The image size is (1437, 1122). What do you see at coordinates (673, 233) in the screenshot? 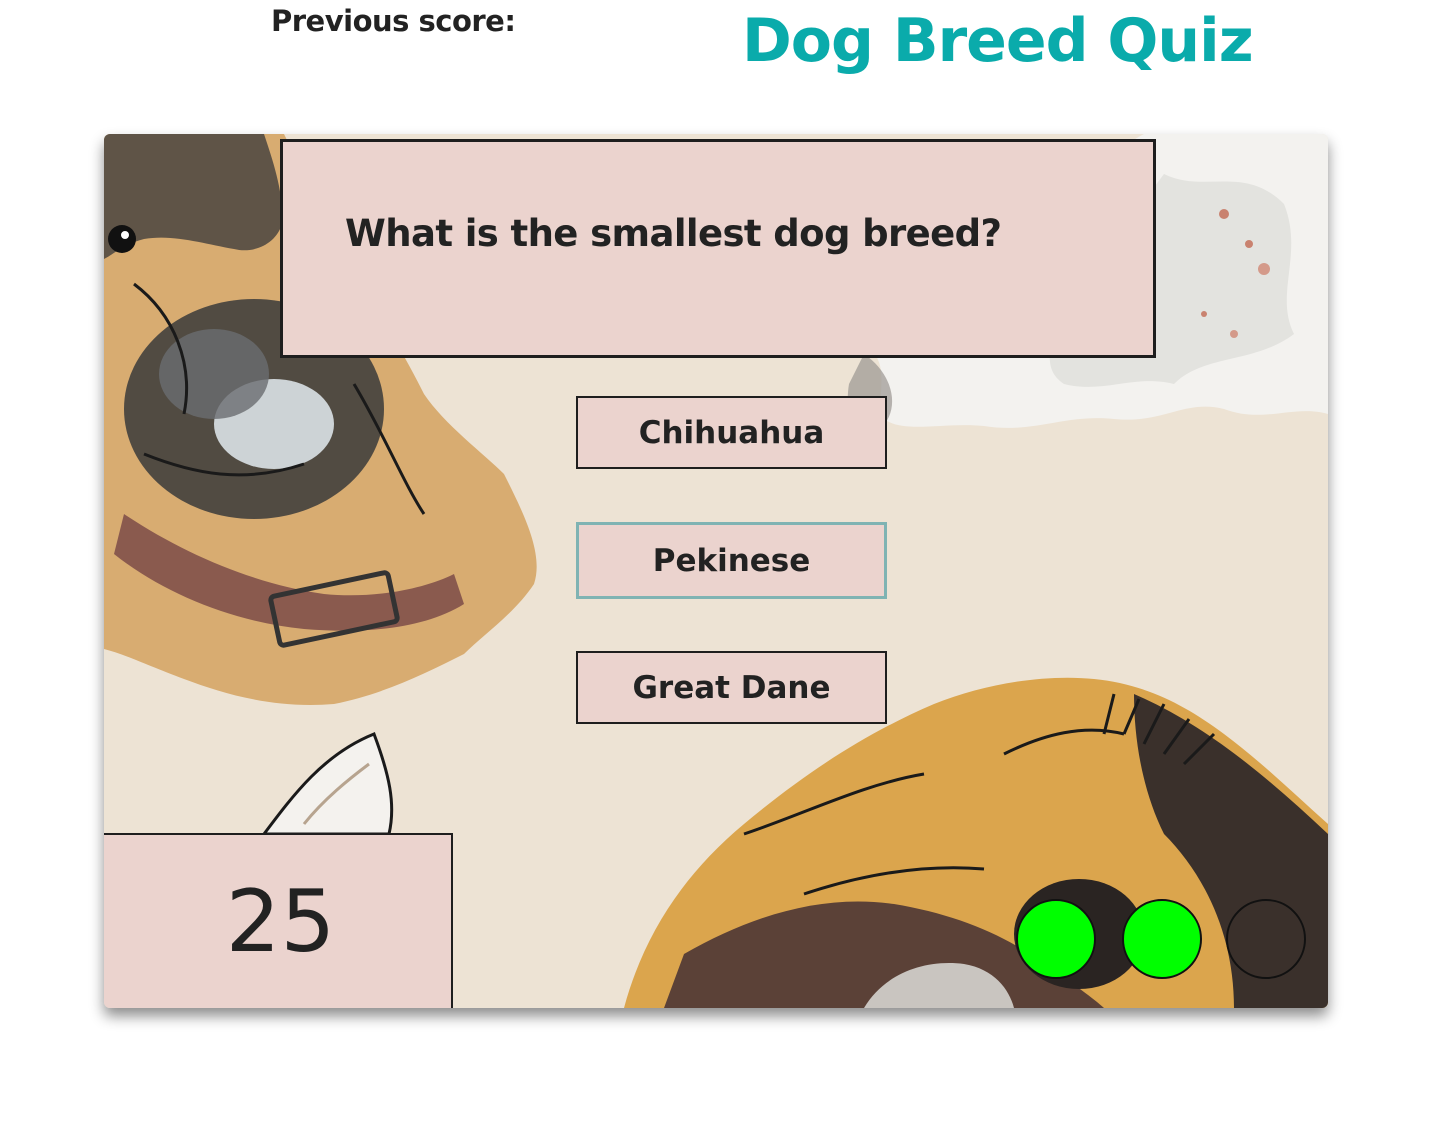
I see `question-text: What is the smallest dog breed?` at bounding box center [673, 233].